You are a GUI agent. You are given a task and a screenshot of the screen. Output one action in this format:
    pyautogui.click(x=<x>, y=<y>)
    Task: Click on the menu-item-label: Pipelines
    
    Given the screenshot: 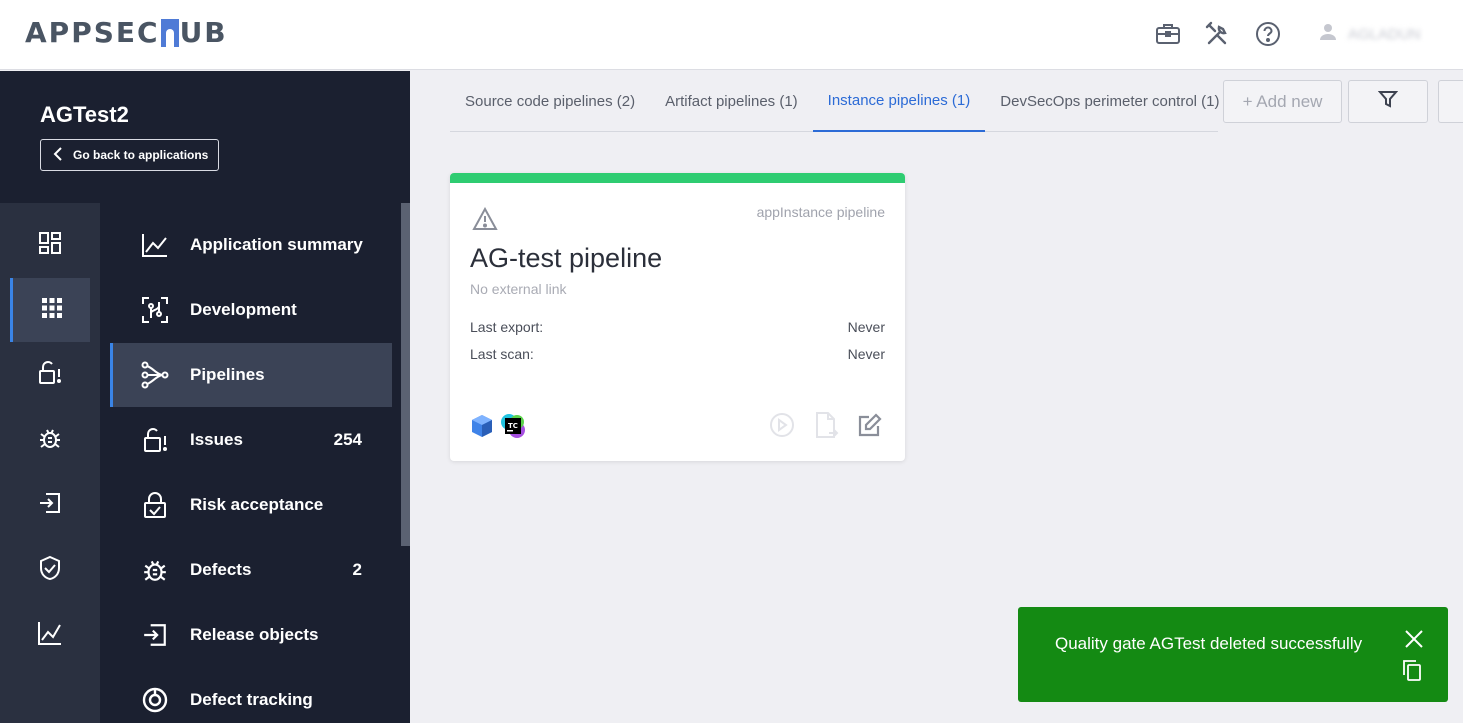 What is the action you would take?
    pyautogui.click(x=227, y=374)
    